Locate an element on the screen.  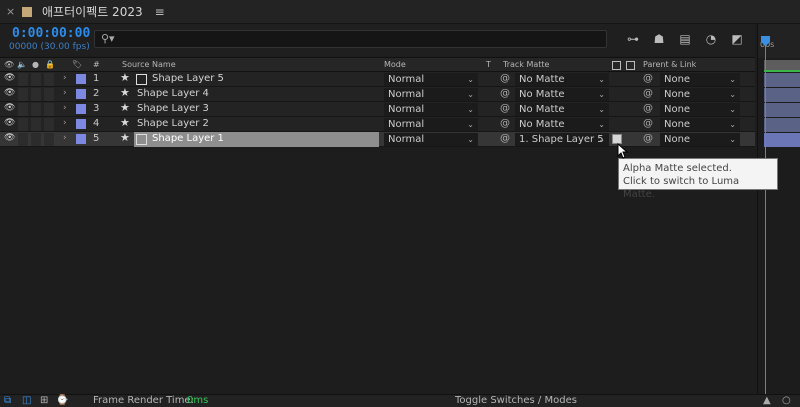
timeline-area: 00s is located at coordinates (778, 209).